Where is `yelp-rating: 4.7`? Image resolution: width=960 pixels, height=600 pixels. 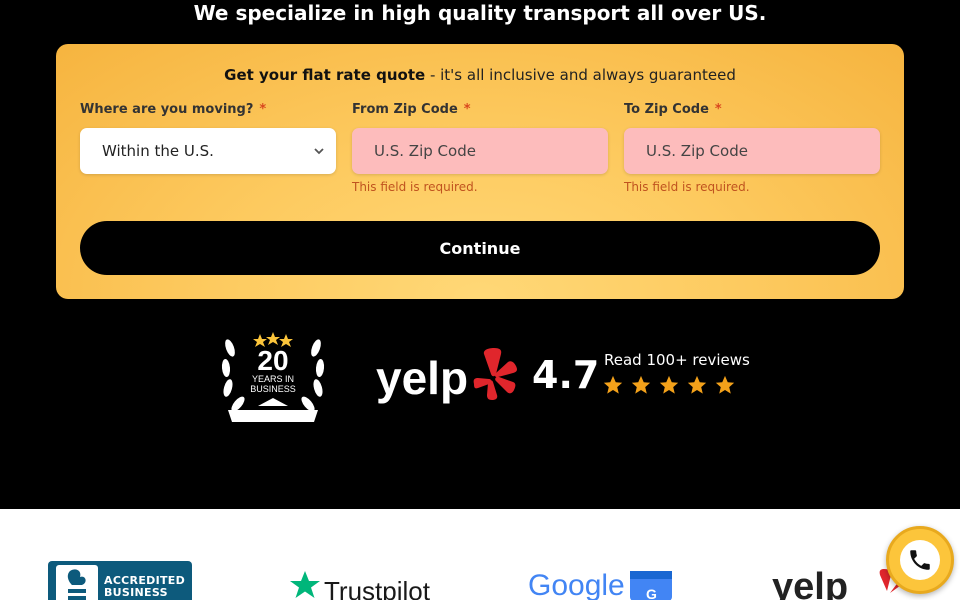 yelp-rating: 4.7 is located at coordinates (566, 375).